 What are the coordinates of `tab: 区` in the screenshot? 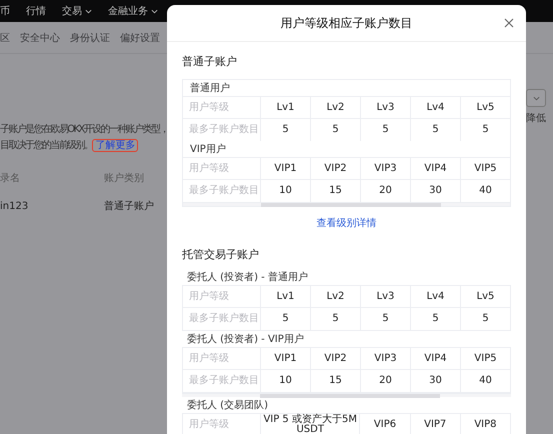 It's located at (5, 37).